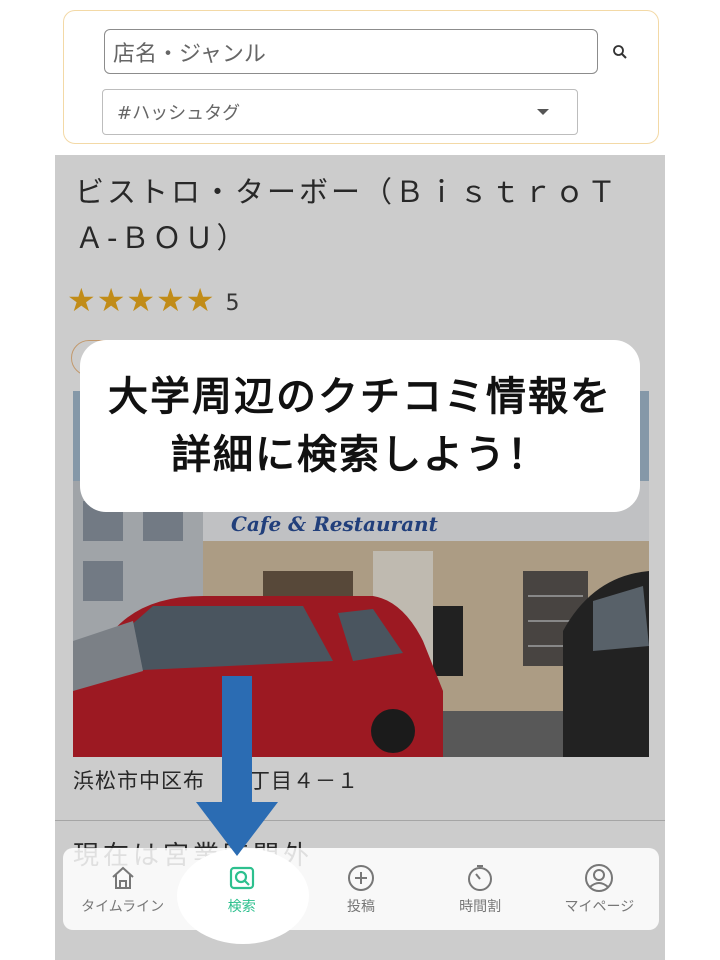  What do you see at coordinates (360, 426) in the screenshot?
I see `tutorial-callout: 大学周辺のクチコミ情報を 詳細に検索しよう！` at bounding box center [360, 426].